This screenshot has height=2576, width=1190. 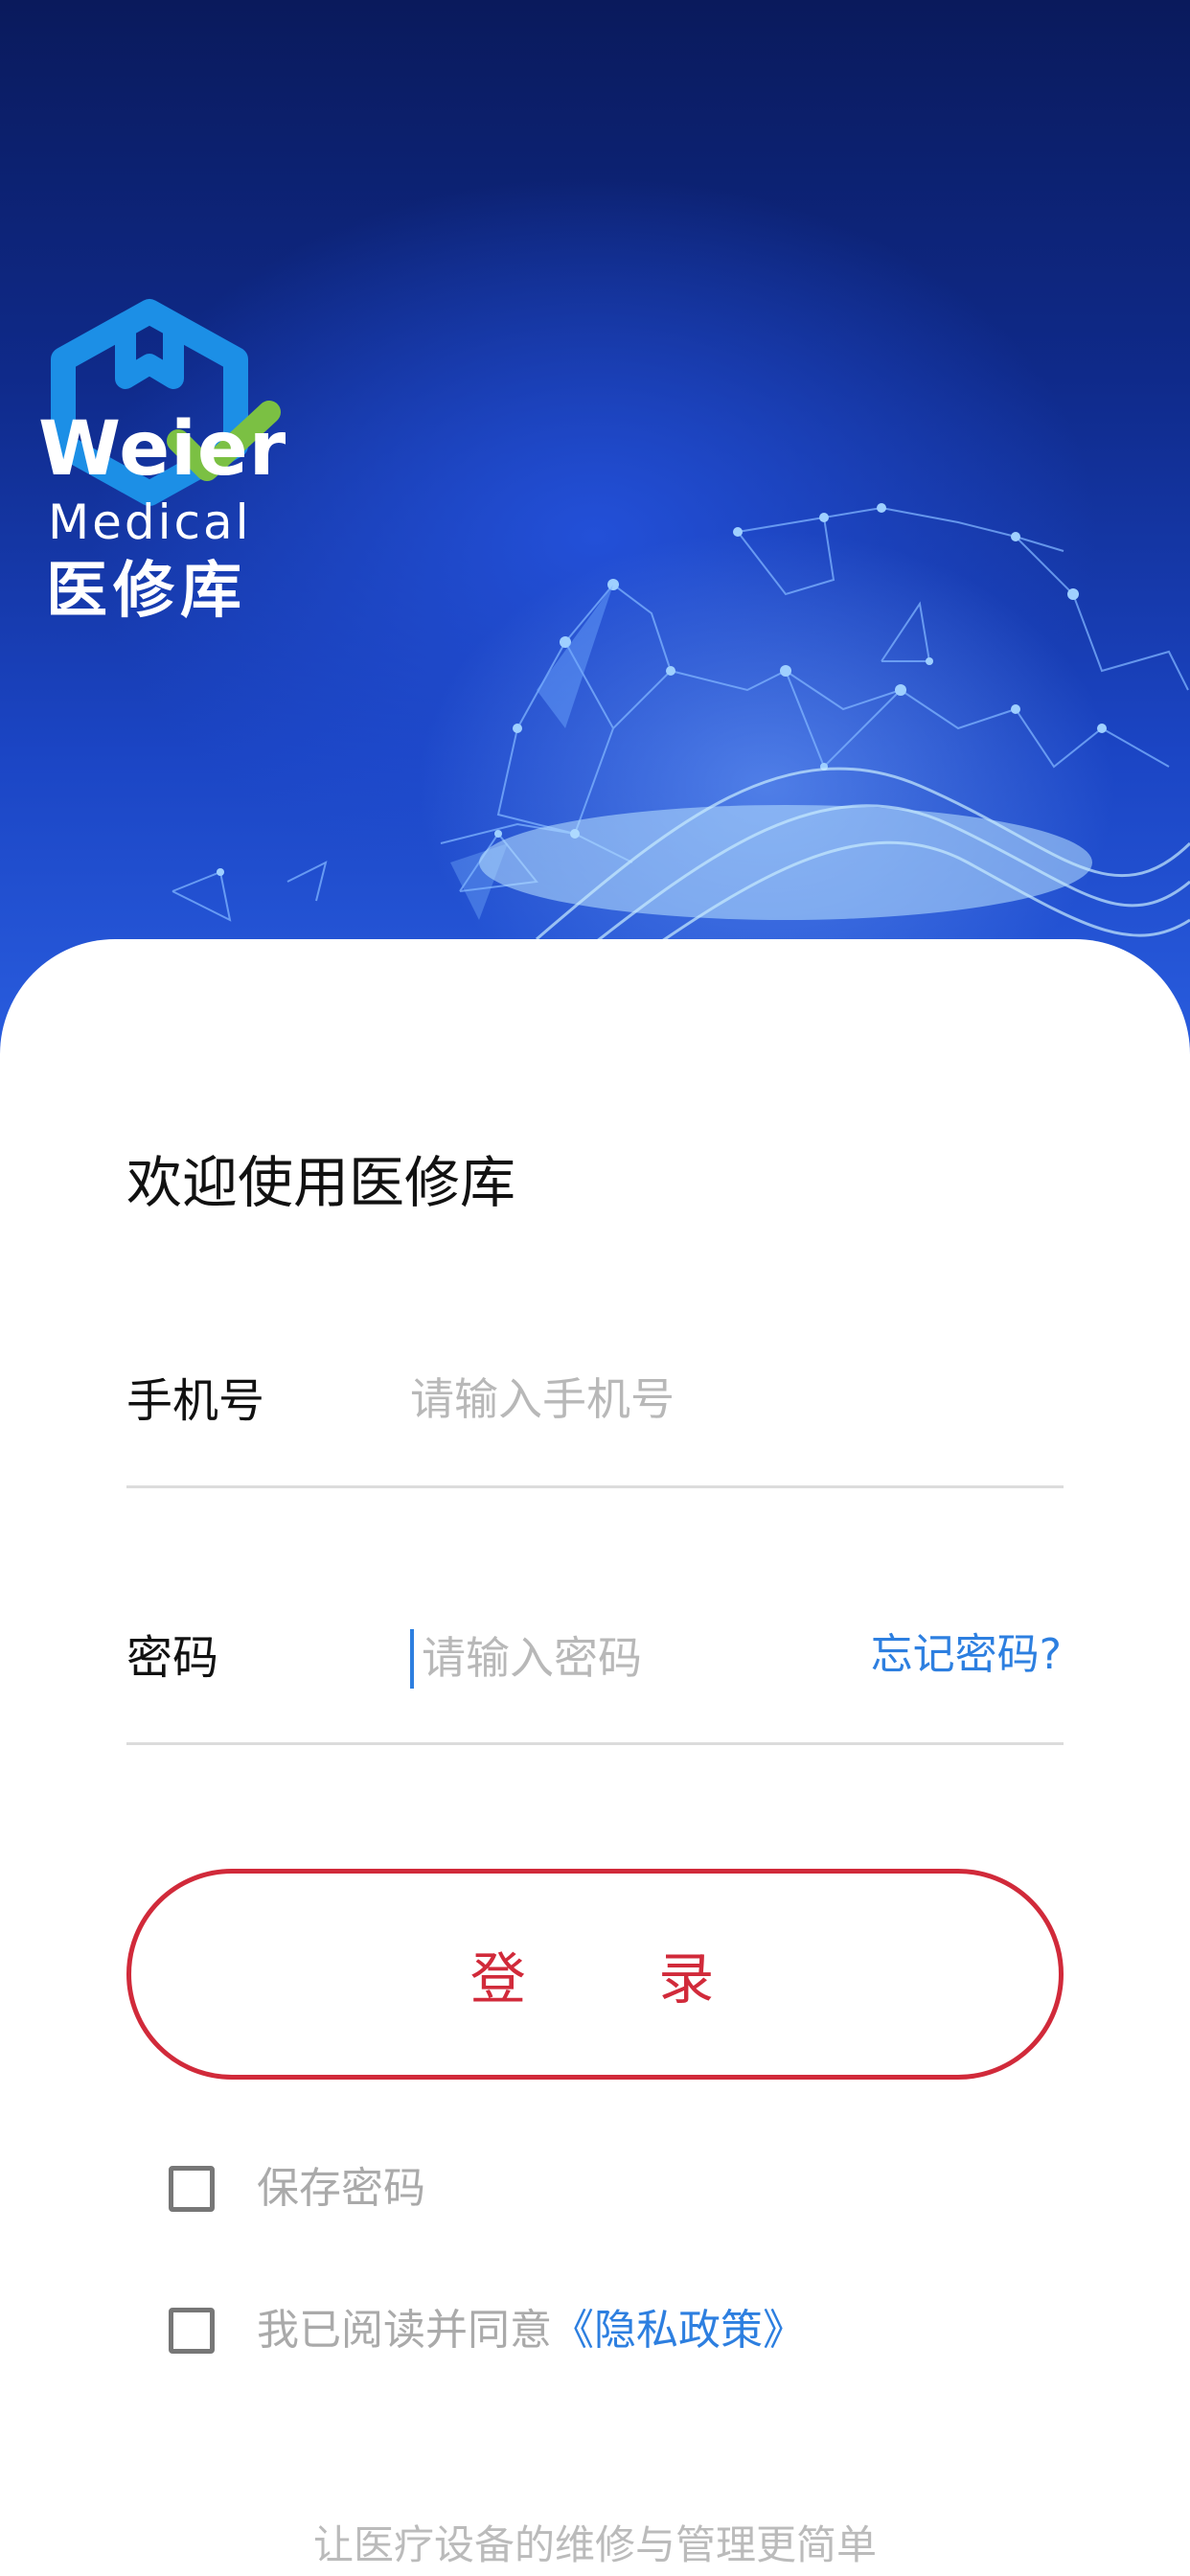 What do you see at coordinates (595, 1486) in the screenshot?
I see `phone-divider` at bounding box center [595, 1486].